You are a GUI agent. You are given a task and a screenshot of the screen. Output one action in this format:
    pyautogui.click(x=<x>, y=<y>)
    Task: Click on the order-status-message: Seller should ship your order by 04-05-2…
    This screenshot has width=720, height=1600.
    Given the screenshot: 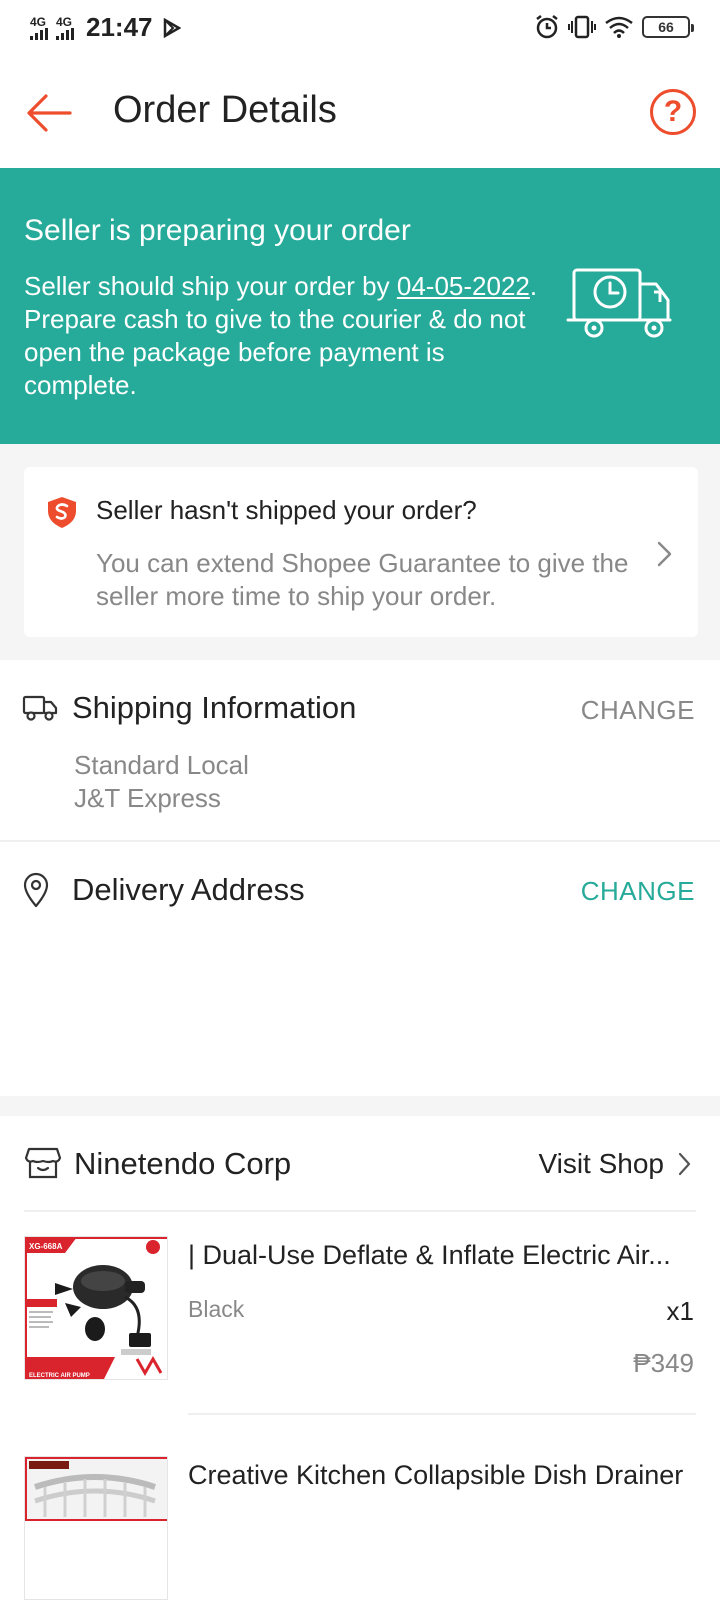 What is the action you would take?
    pyautogui.click(x=284, y=336)
    